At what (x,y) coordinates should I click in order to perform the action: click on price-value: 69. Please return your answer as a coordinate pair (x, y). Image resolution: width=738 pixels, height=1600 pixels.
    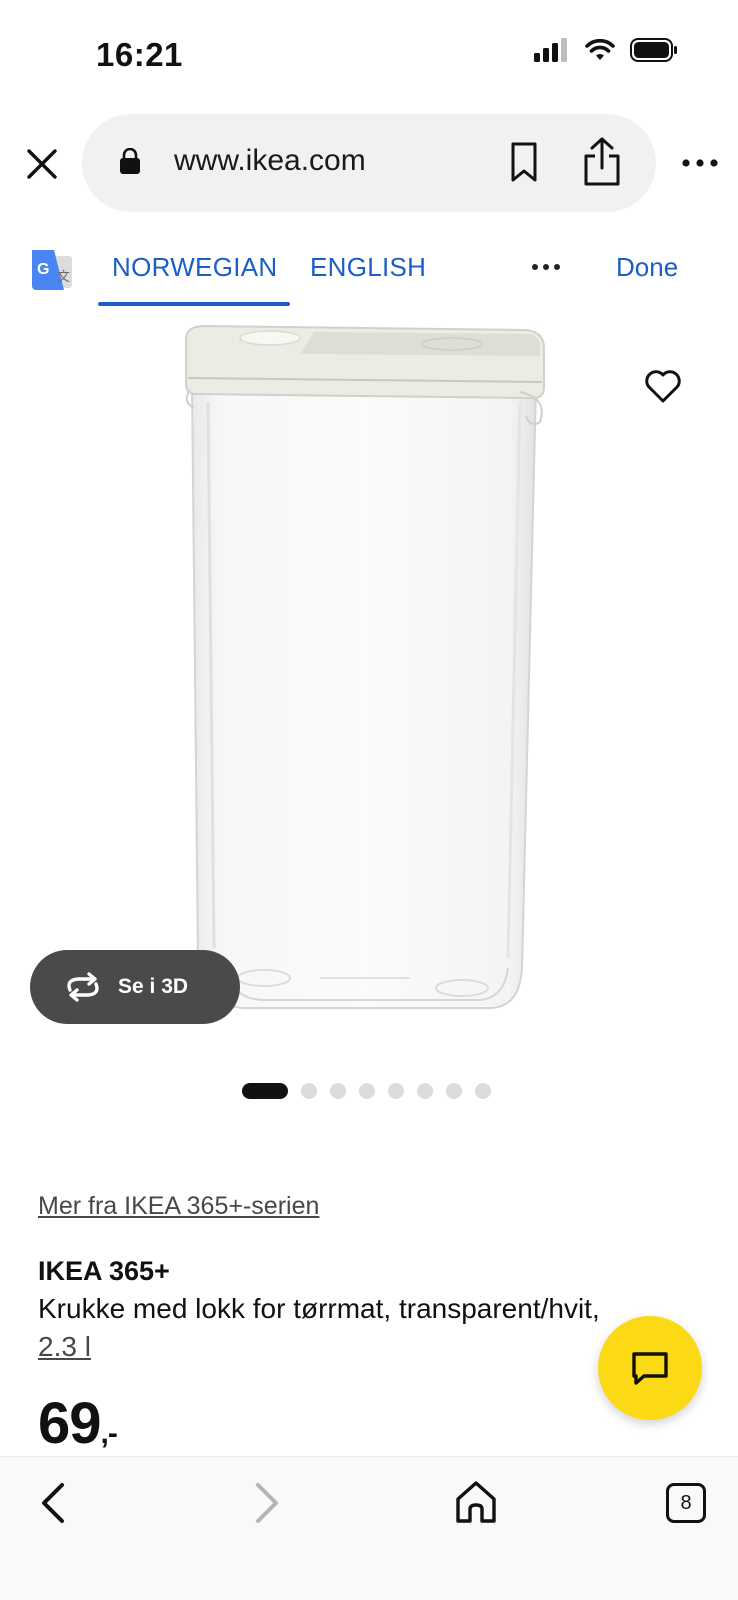
    Looking at the image, I should click on (70, 1423).